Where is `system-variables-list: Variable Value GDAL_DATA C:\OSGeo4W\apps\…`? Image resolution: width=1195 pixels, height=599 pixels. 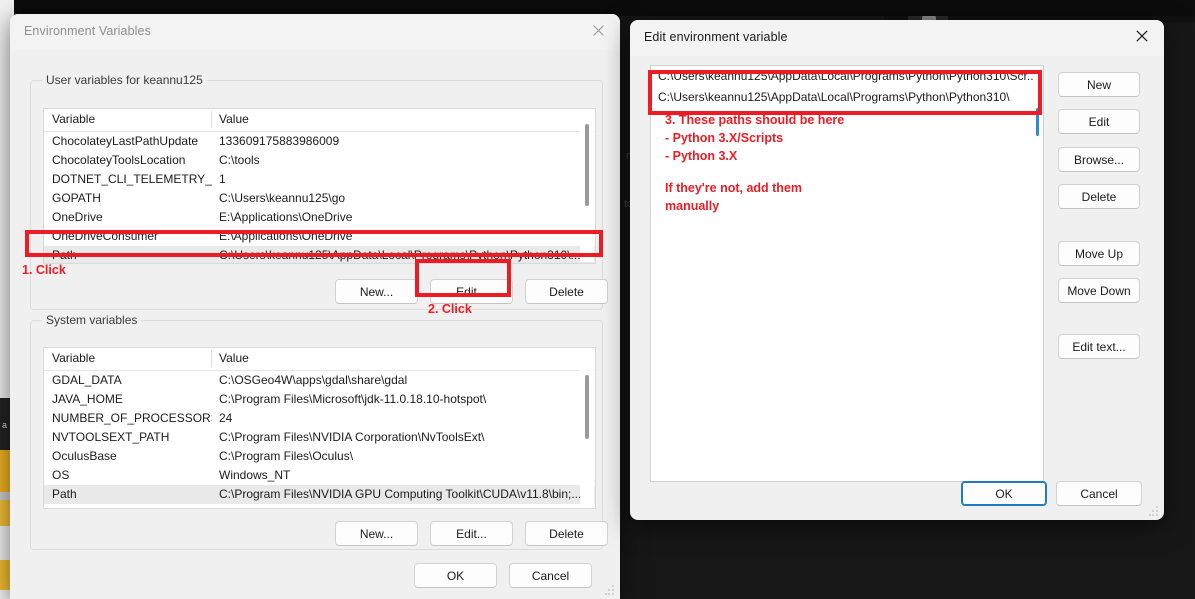 system-variables-list: Variable Value GDAL_DATA C:\OSGeo4W\apps\… is located at coordinates (319, 428).